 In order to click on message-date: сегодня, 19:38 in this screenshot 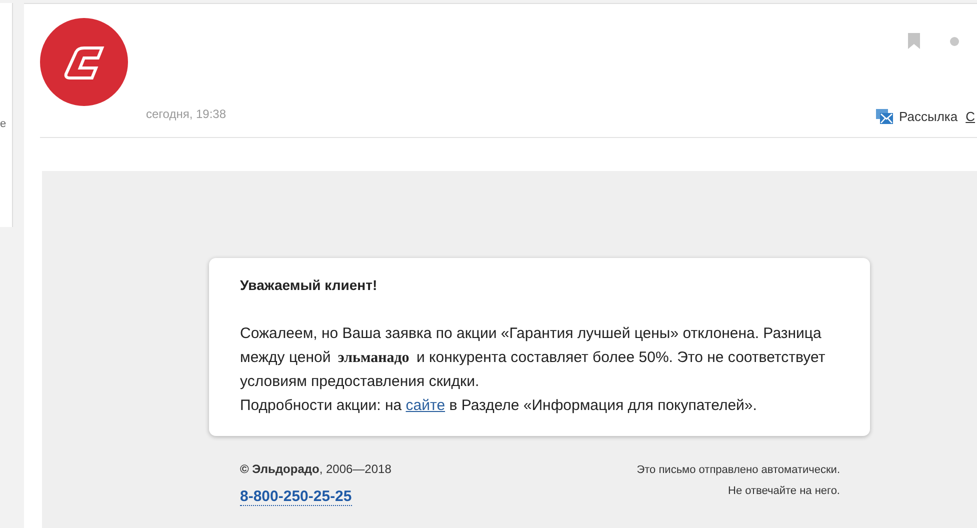, I will do `click(186, 114)`.